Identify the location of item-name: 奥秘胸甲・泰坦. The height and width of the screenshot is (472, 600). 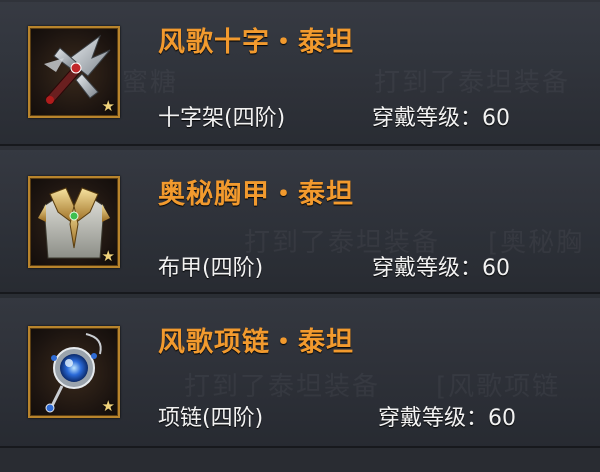
(256, 194).